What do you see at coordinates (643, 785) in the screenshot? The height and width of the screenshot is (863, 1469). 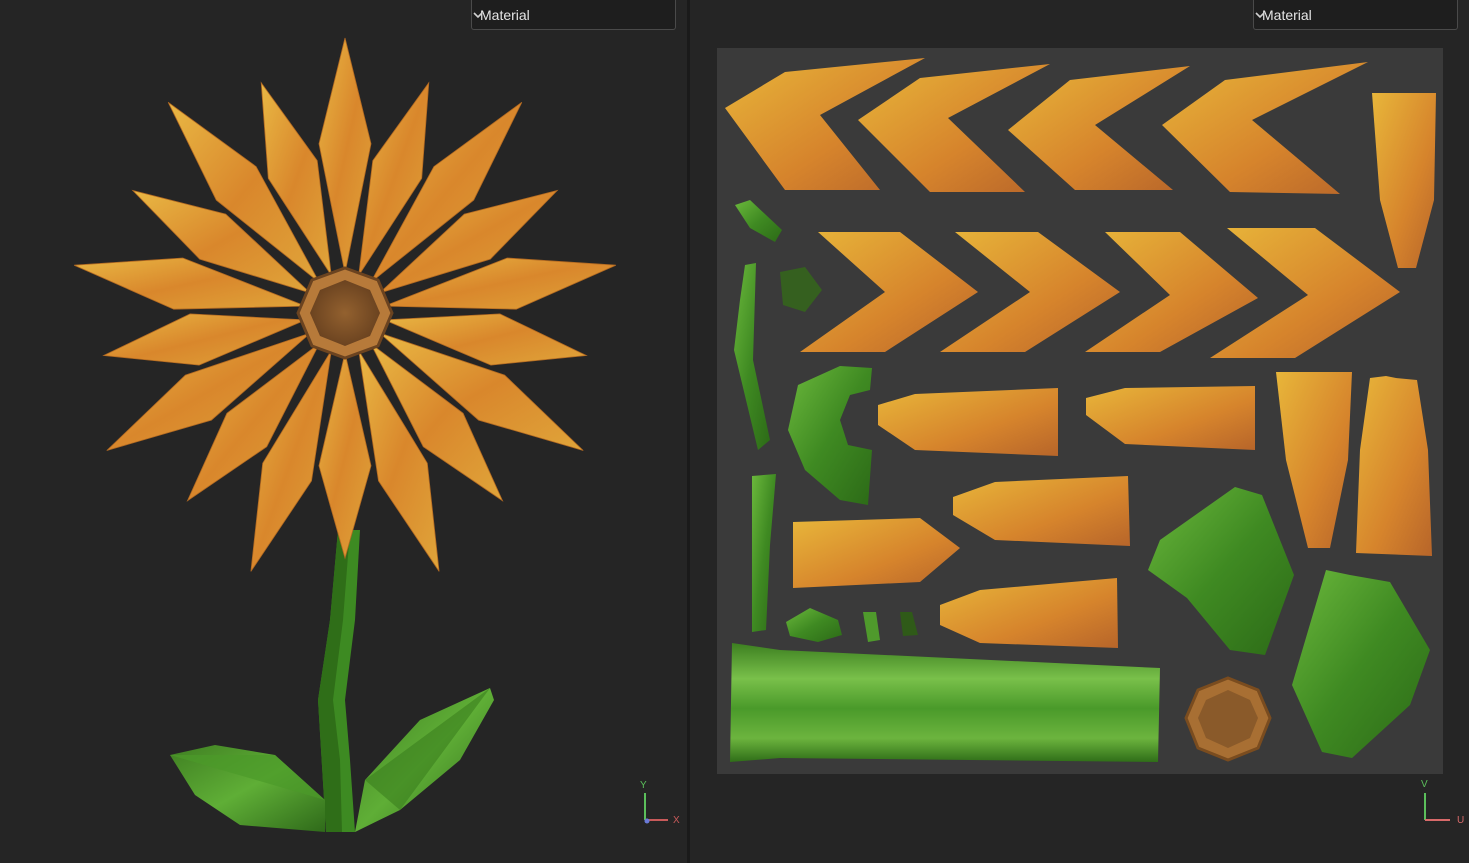 I see `y-axis-label: Y` at bounding box center [643, 785].